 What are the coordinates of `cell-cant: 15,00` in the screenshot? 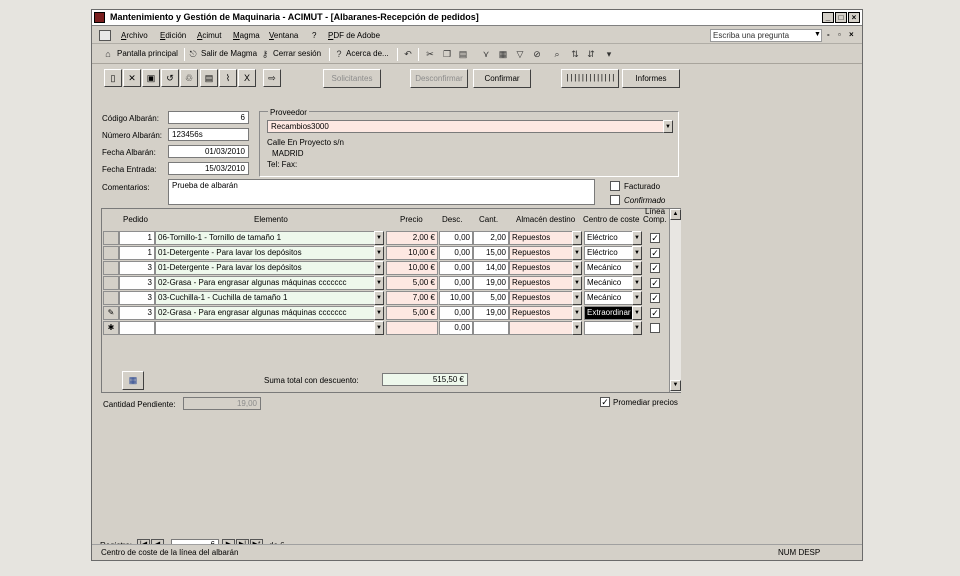 It's located at (491, 253).